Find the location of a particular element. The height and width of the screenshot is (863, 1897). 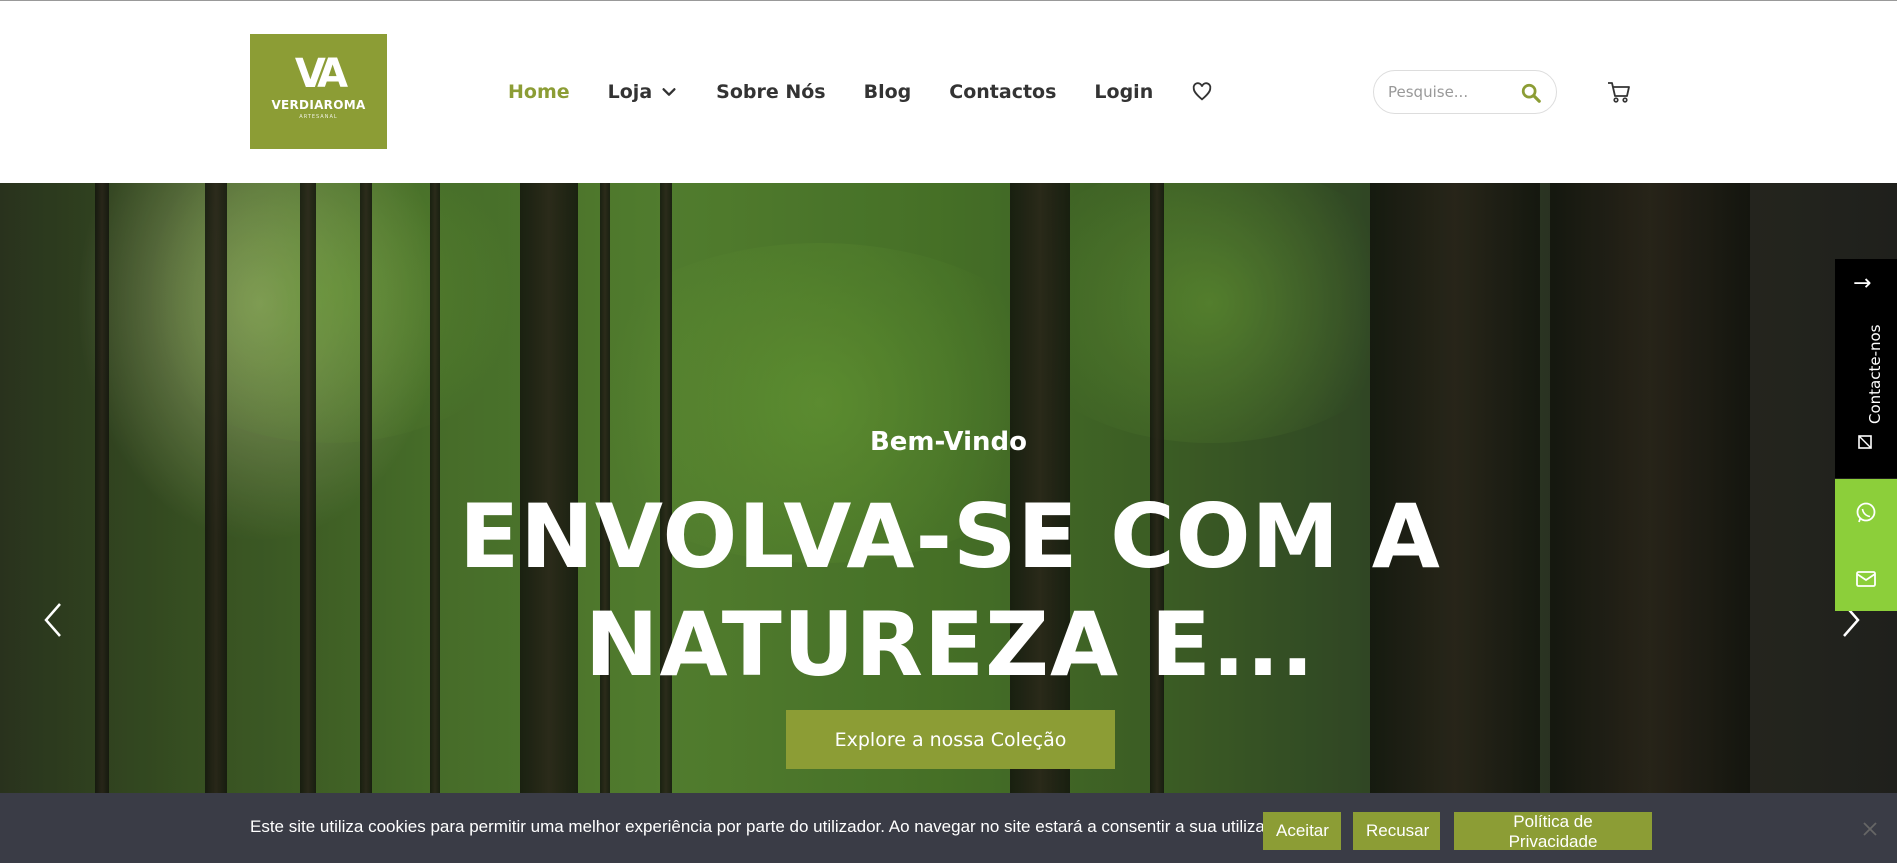

nav-item-blog: Blog is located at coordinates (888, 92).